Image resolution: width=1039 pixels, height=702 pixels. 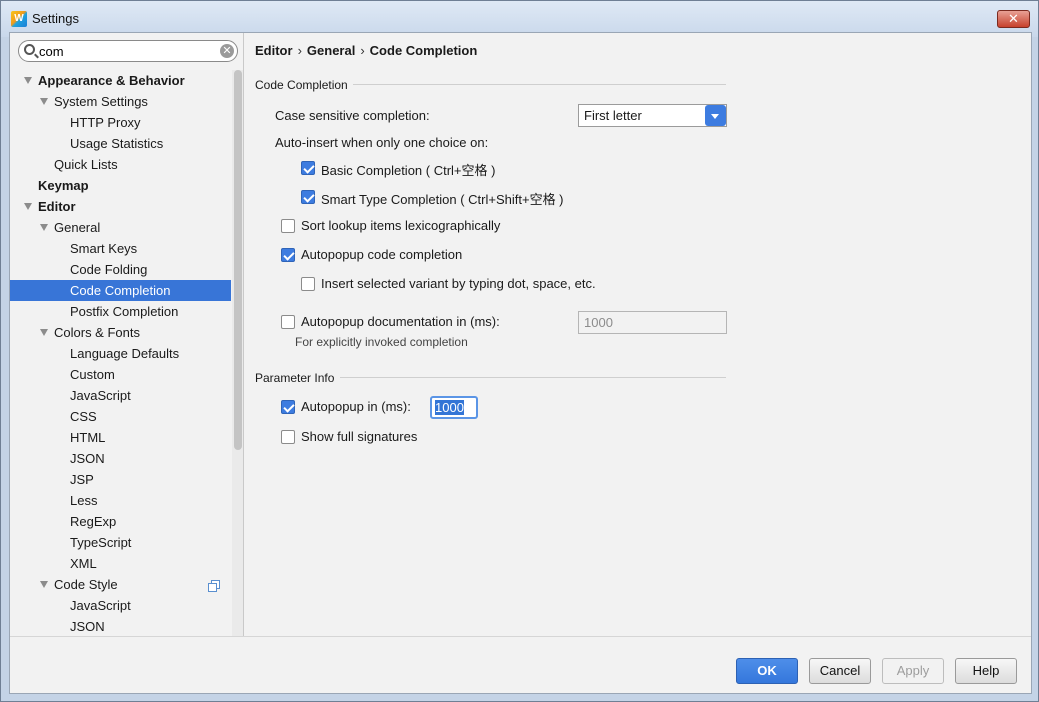 I want to click on tree-node-usage-statistics: Usage Statistics, so click(x=120, y=143).